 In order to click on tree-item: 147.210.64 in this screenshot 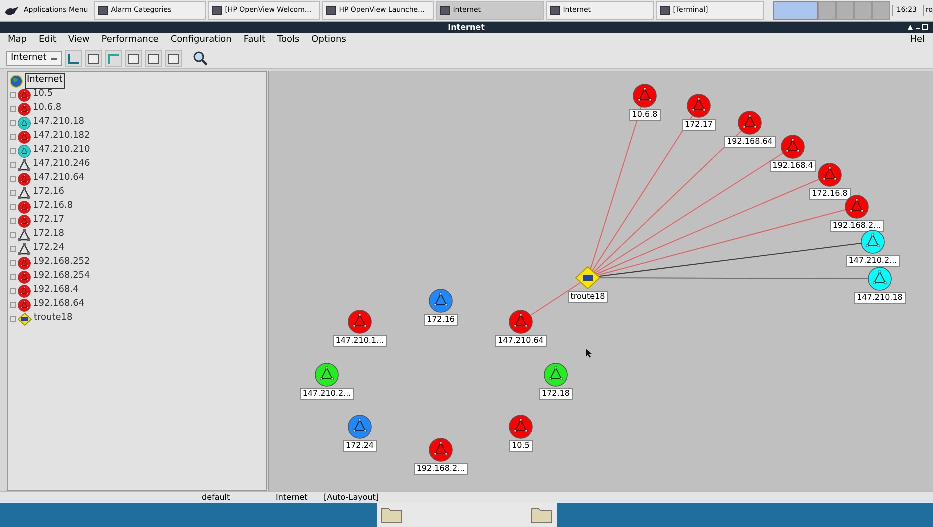, I will do `click(59, 179)`.